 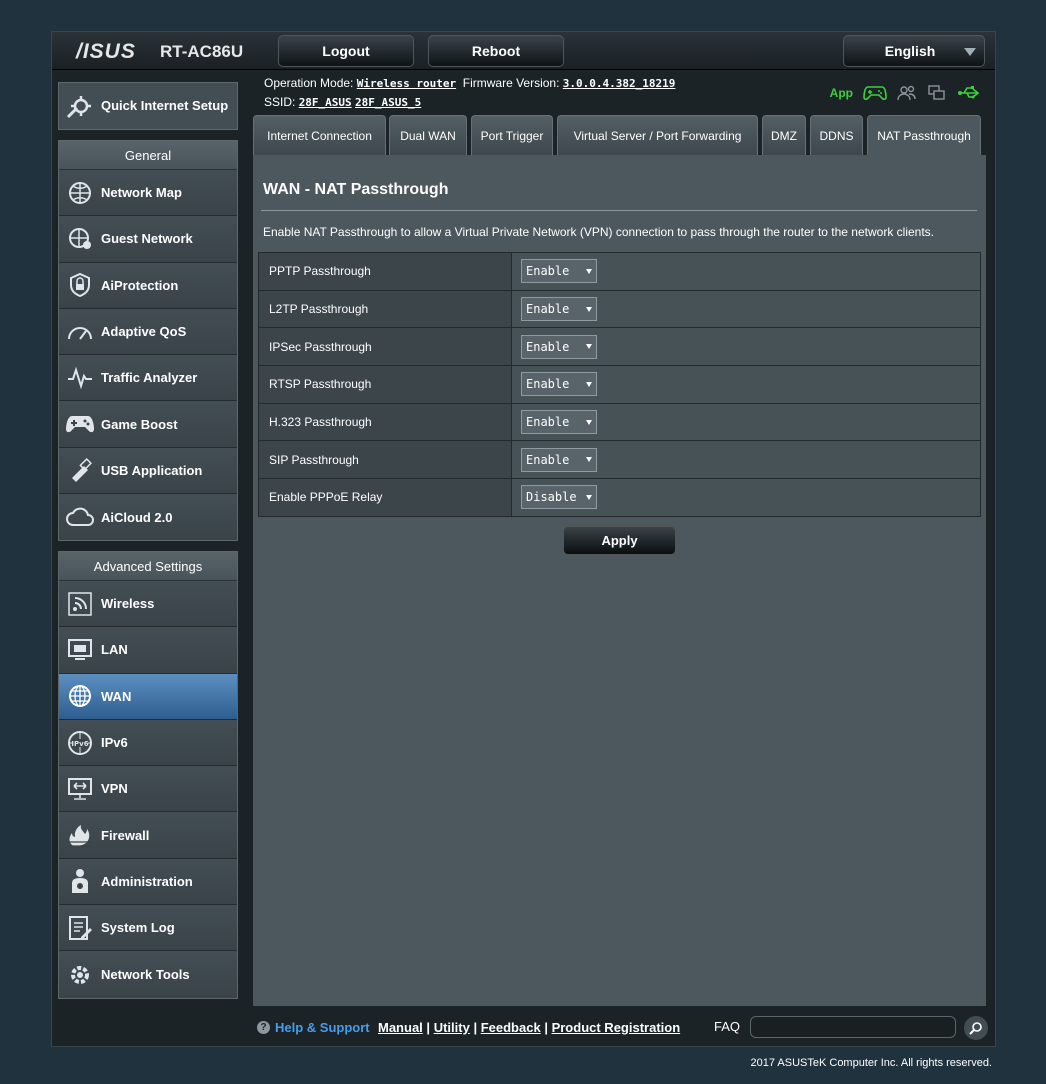 I want to click on qos-gauge-icon, so click(x=80, y=332).